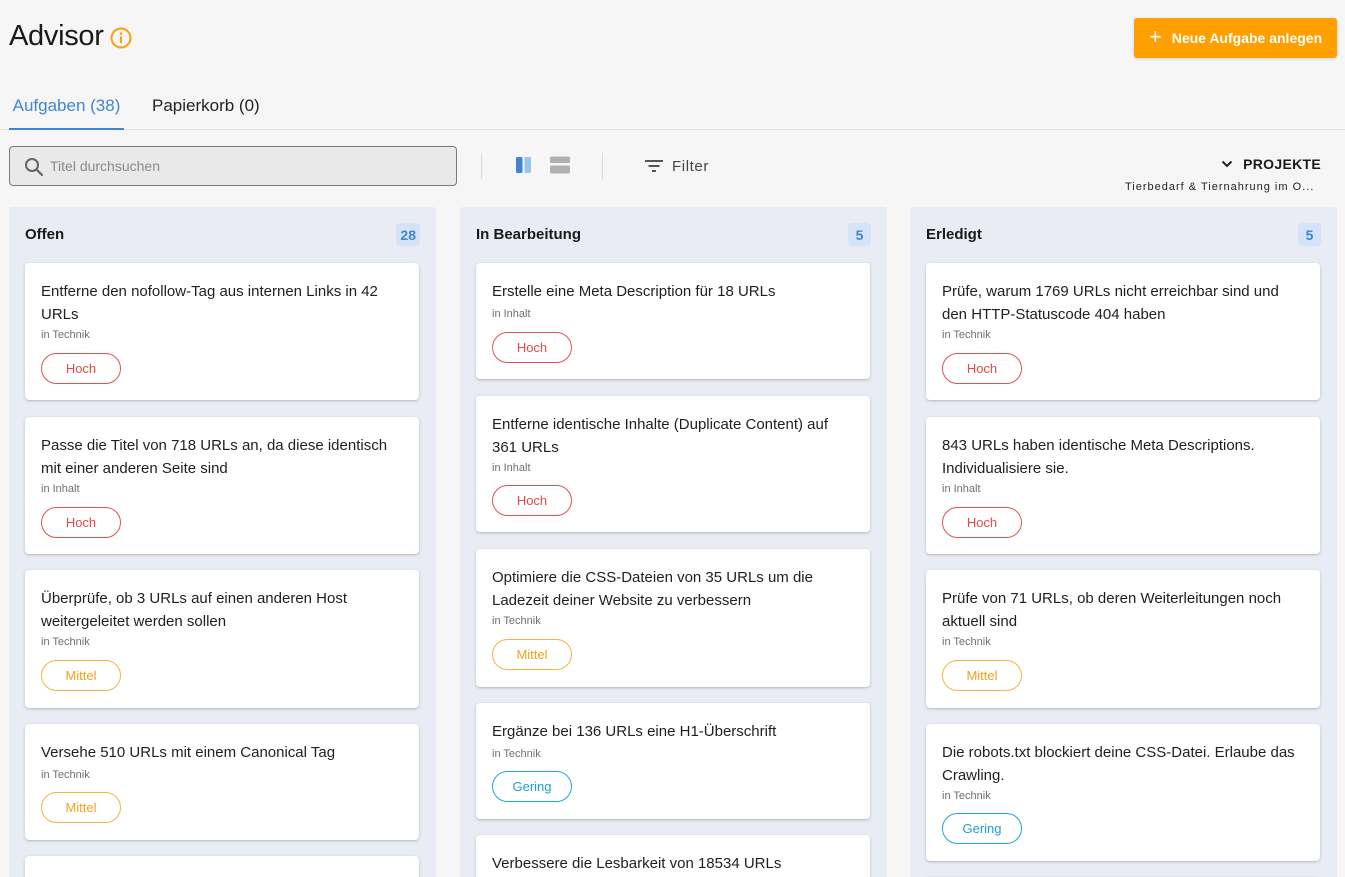 The image size is (1345, 877). What do you see at coordinates (1247, 38) in the screenshot?
I see `new-task-label: Neue Aufgabe anlegen` at bounding box center [1247, 38].